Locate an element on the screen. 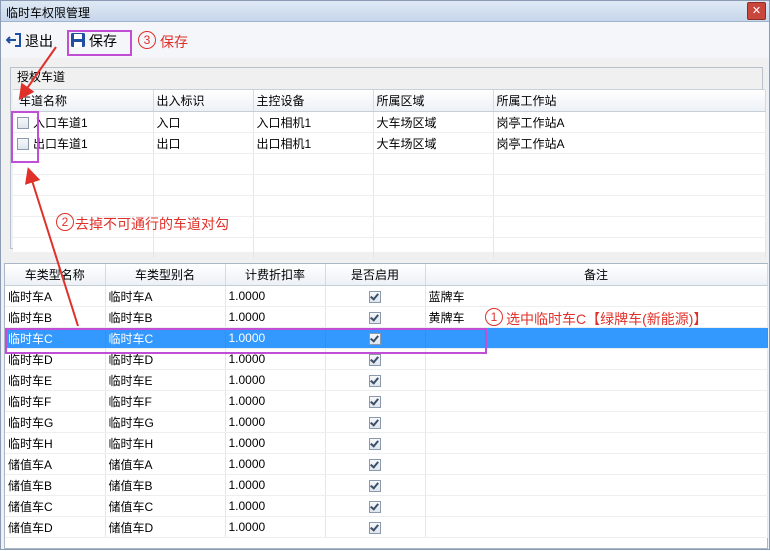 The width and height of the screenshot is (770, 551). step1-text: 选中临时车C【绿牌车(新能源)】 is located at coordinates (607, 319).